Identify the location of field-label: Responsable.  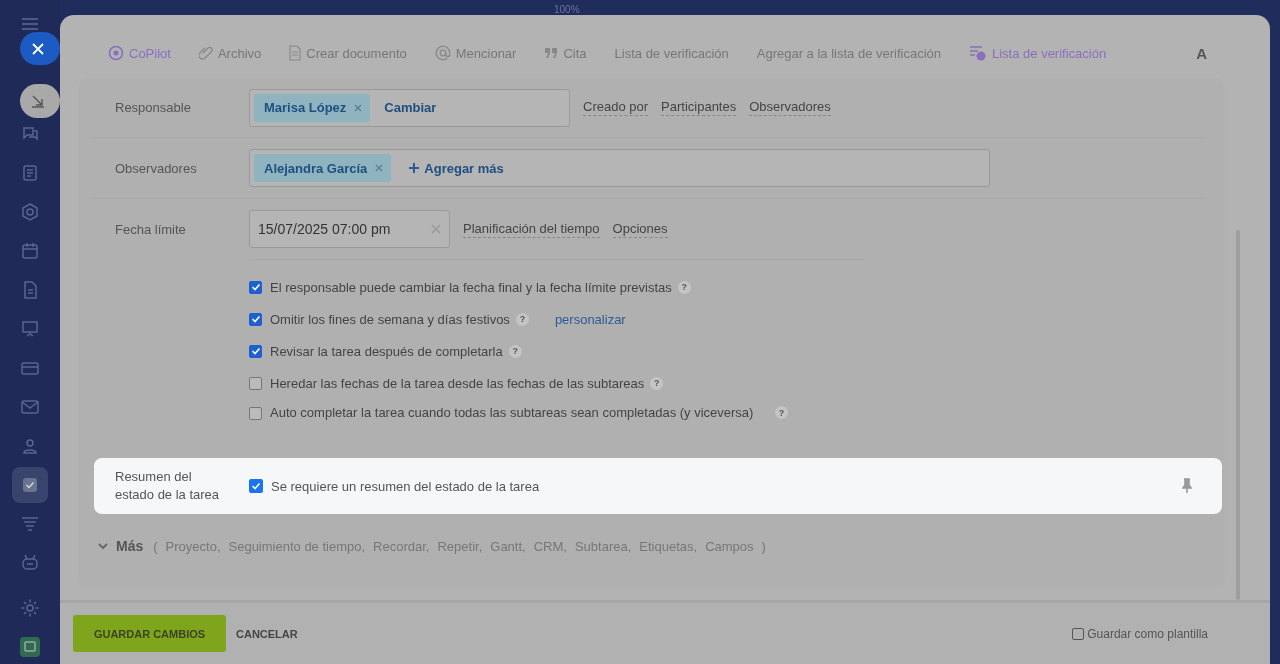
(153, 107).